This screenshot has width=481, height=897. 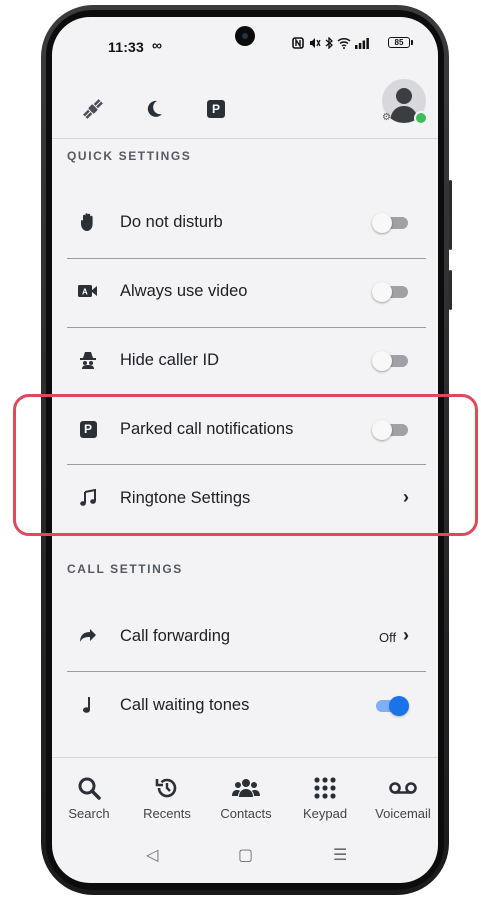 What do you see at coordinates (89, 788) in the screenshot?
I see `search-icon` at bounding box center [89, 788].